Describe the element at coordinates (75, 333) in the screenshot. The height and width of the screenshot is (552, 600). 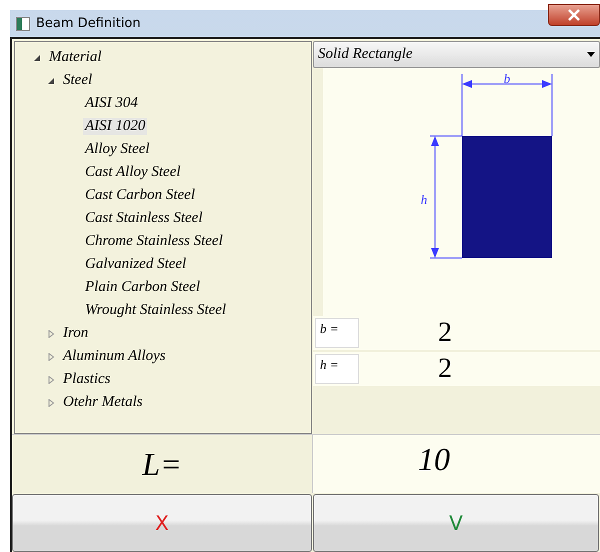
I see `tree-item: Iron` at that location.